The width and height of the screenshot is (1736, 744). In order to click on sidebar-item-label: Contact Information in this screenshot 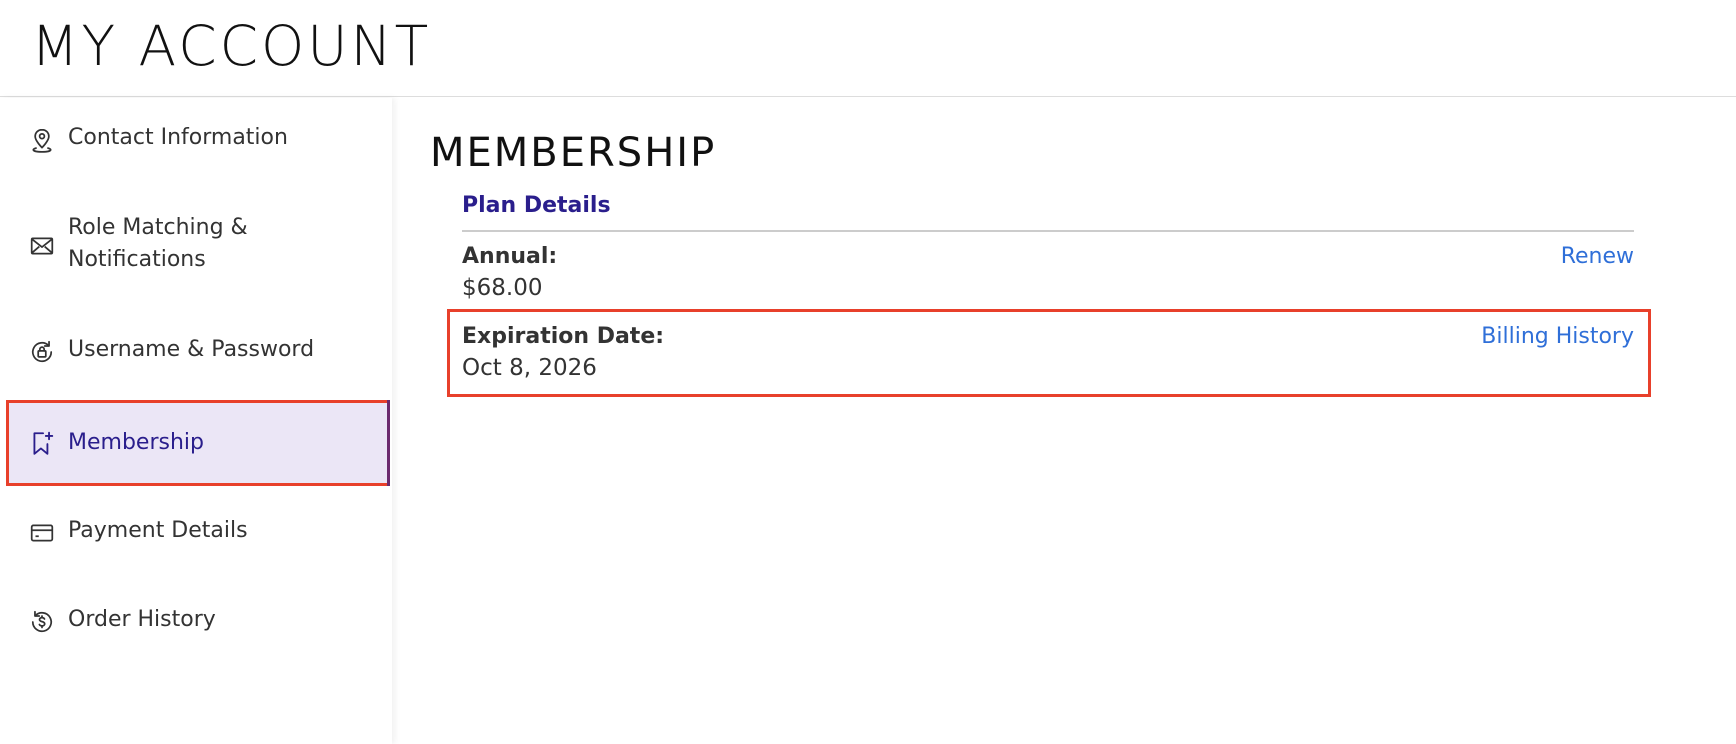, I will do `click(178, 137)`.